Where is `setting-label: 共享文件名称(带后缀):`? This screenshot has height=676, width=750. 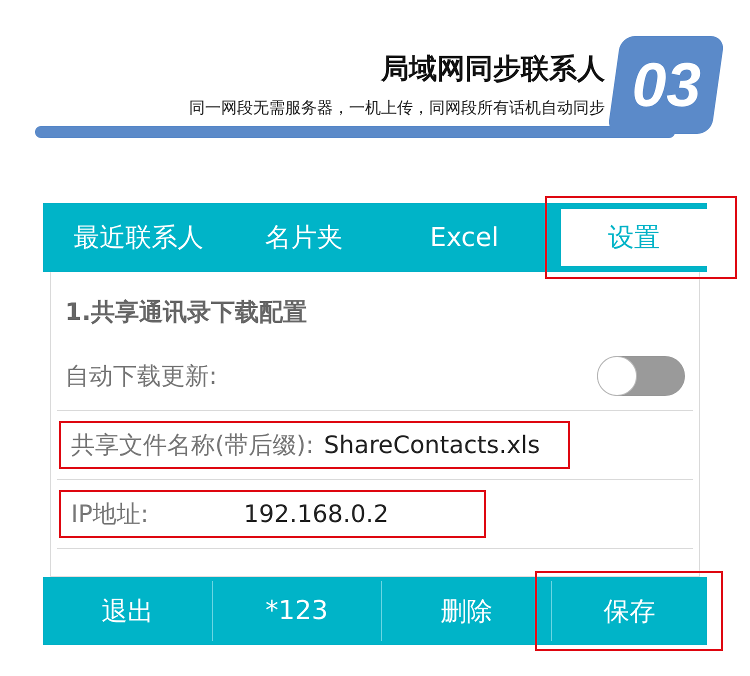 setting-label: 共享文件名称(带后缀): is located at coordinates (192, 445).